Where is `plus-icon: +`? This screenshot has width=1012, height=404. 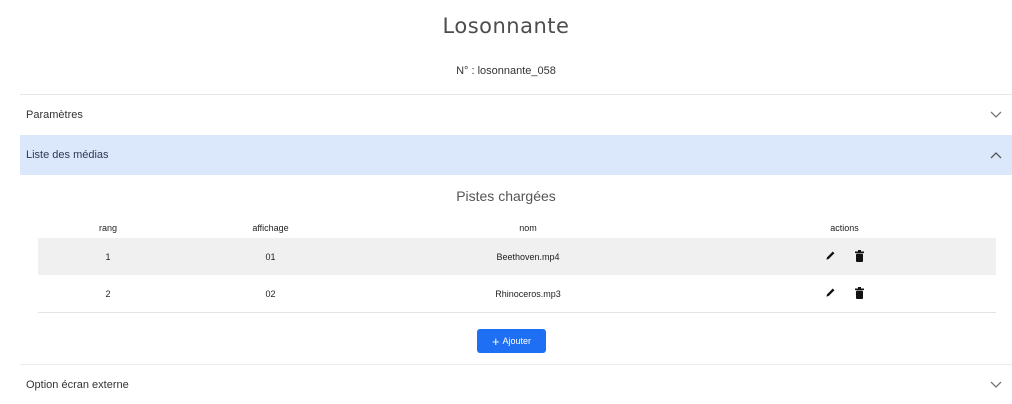 plus-icon: + is located at coordinates (495, 341).